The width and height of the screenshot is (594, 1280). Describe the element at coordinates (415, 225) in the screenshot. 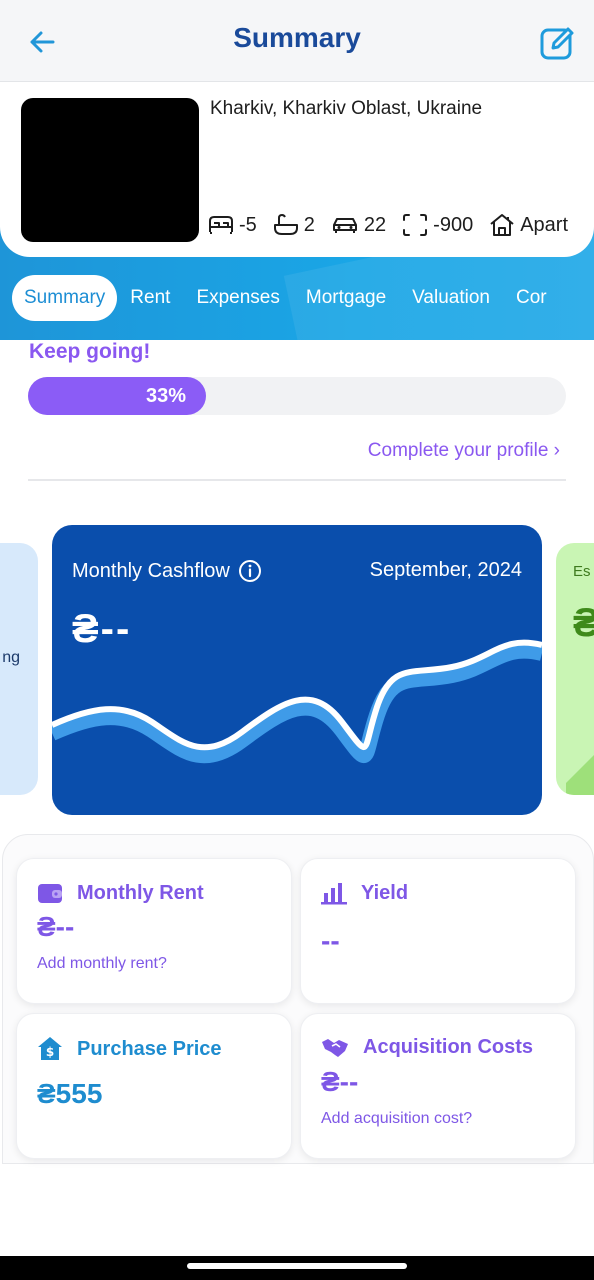

I see `area-icon` at that location.